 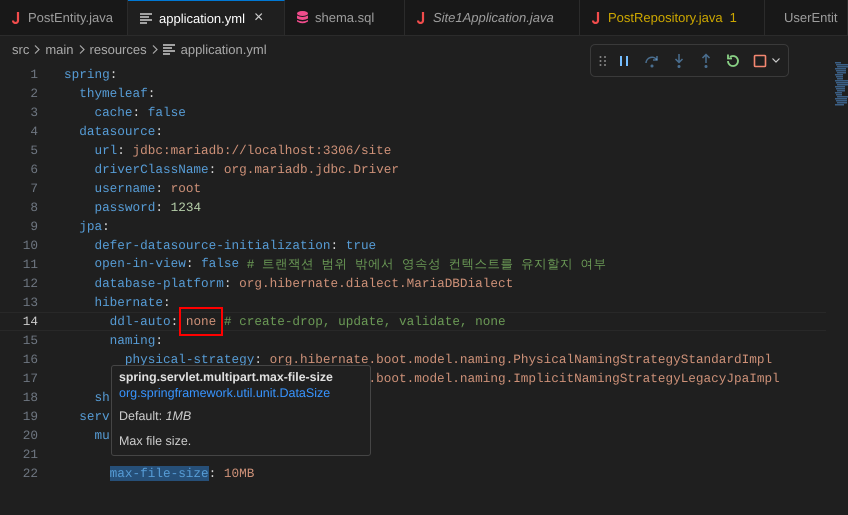 What do you see at coordinates (30, 359) in the screenshot?
I see `line-number: 16` at bounding box center [30, 359].